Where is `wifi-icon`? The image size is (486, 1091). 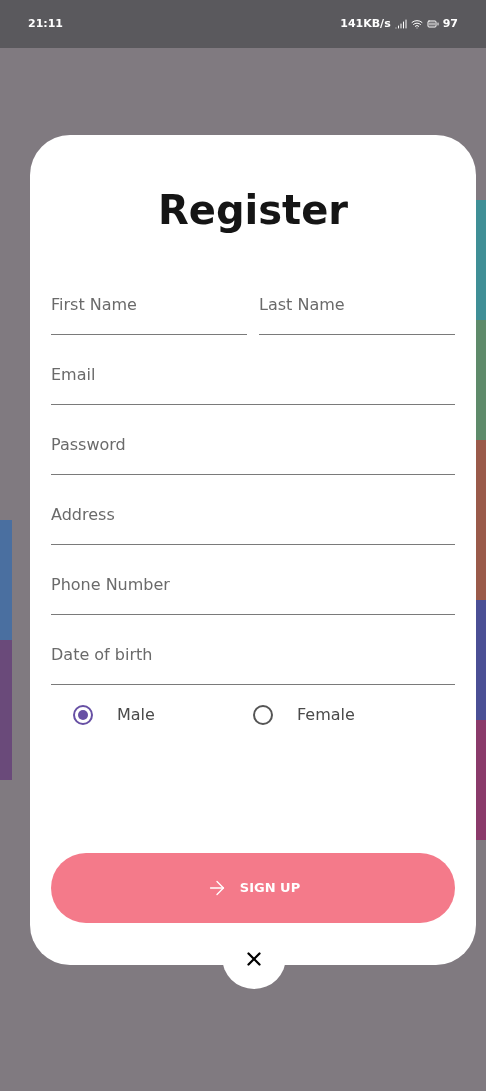 wifi-icon is located at coordinates (416, 24).